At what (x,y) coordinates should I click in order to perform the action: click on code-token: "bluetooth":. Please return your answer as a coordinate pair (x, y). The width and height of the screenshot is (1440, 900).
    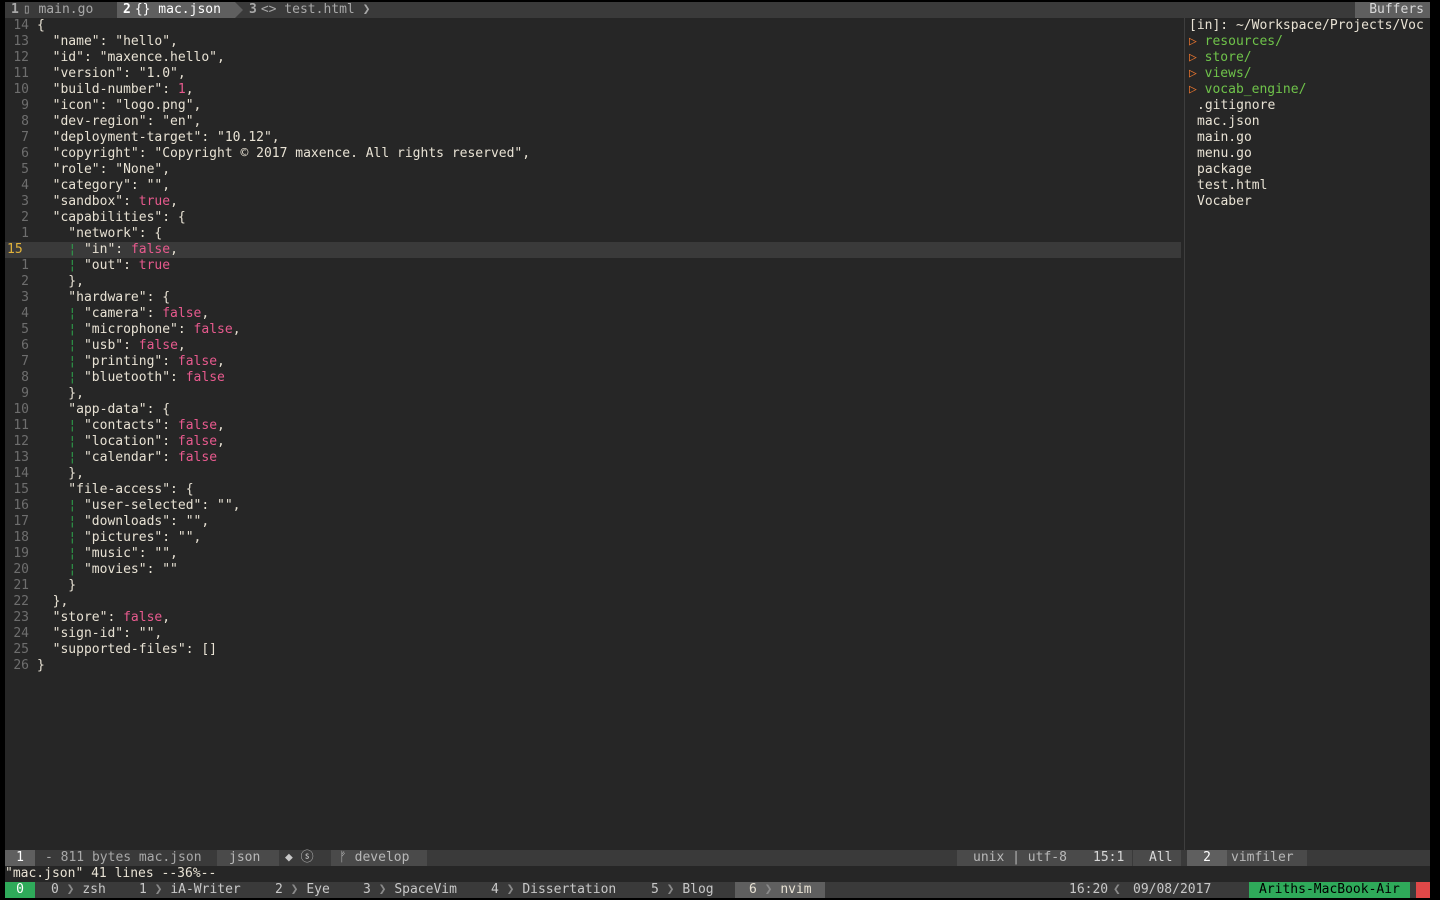
    Looking at the image, I should click on (131, 377).